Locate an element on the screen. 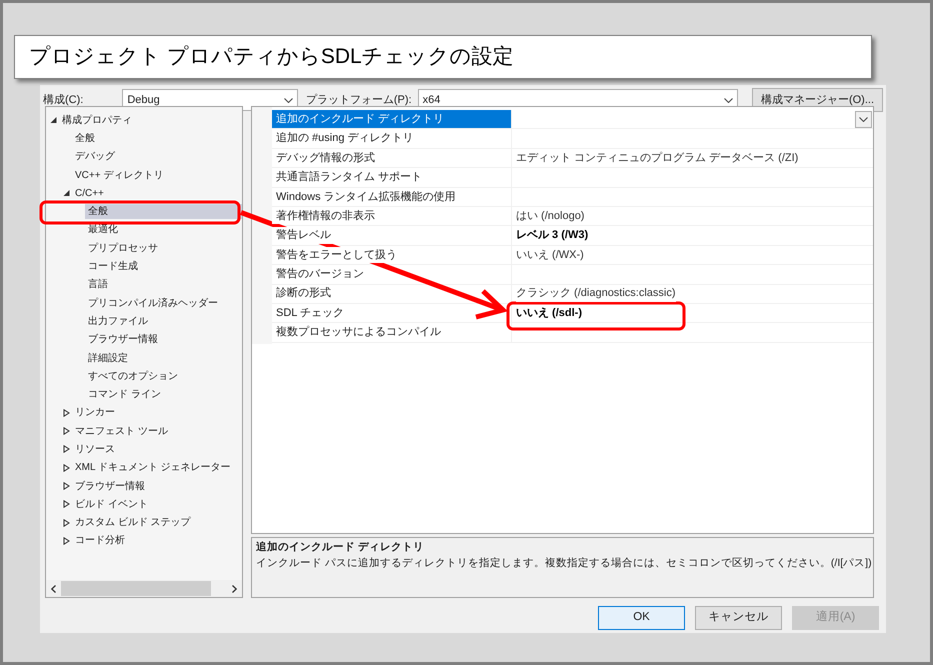 The image size is (933, 665). property-value: いいえ (/WX-) is located at coordinates (550, 255).